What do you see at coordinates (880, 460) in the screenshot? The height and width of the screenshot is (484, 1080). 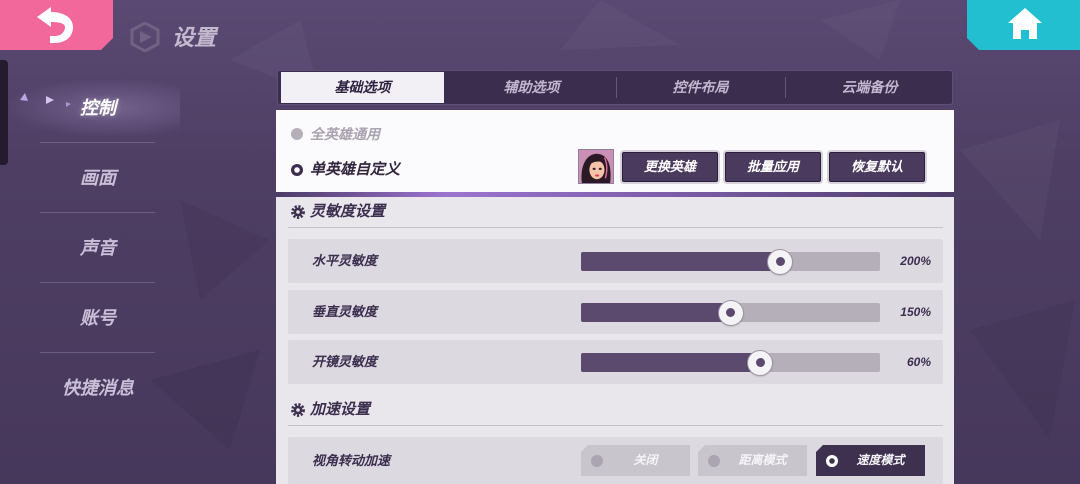 I see `option-label: 速度模式` at bounding box center [880, 460].